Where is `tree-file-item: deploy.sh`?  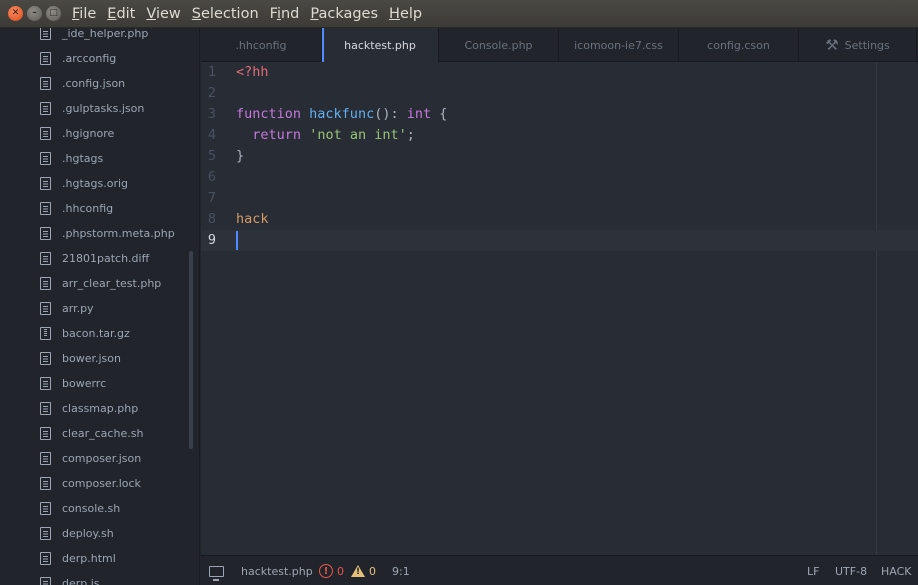 tree-file-item: deploy.sh is located at coordinates (95, 533).